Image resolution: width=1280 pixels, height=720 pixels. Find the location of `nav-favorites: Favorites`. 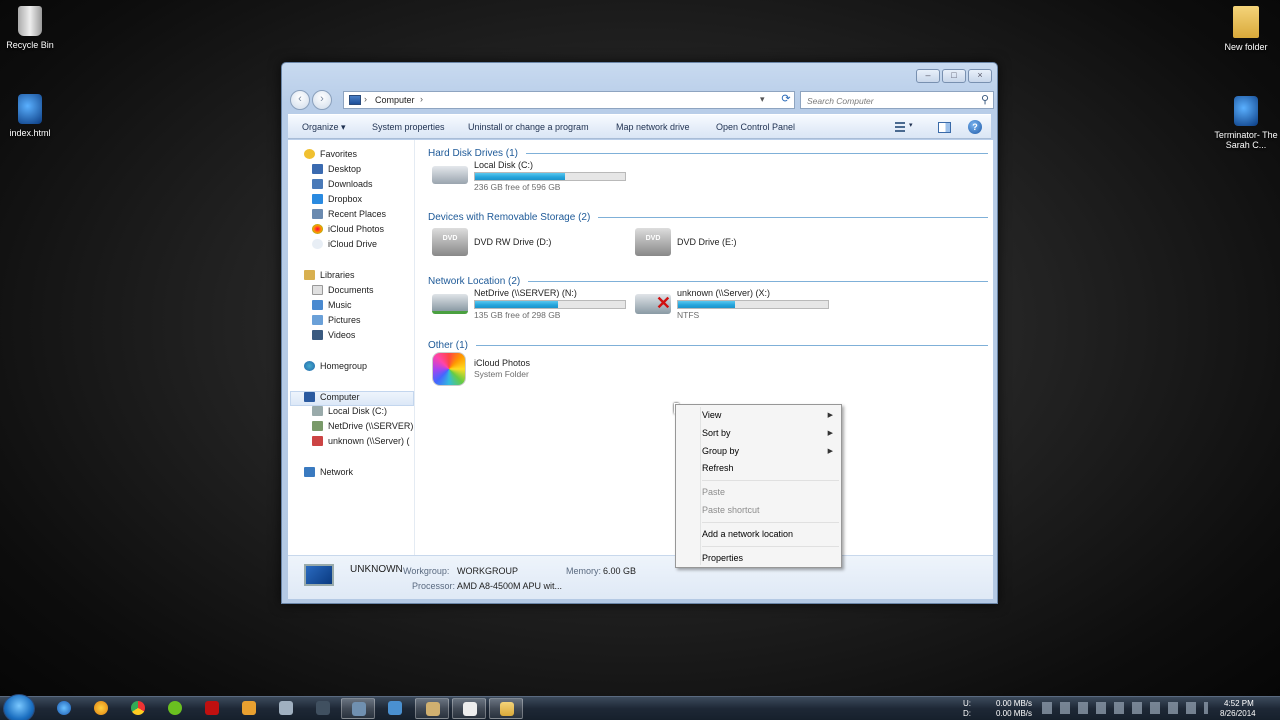

nav-favorites: Favorites is located at coordinates (330, 156).